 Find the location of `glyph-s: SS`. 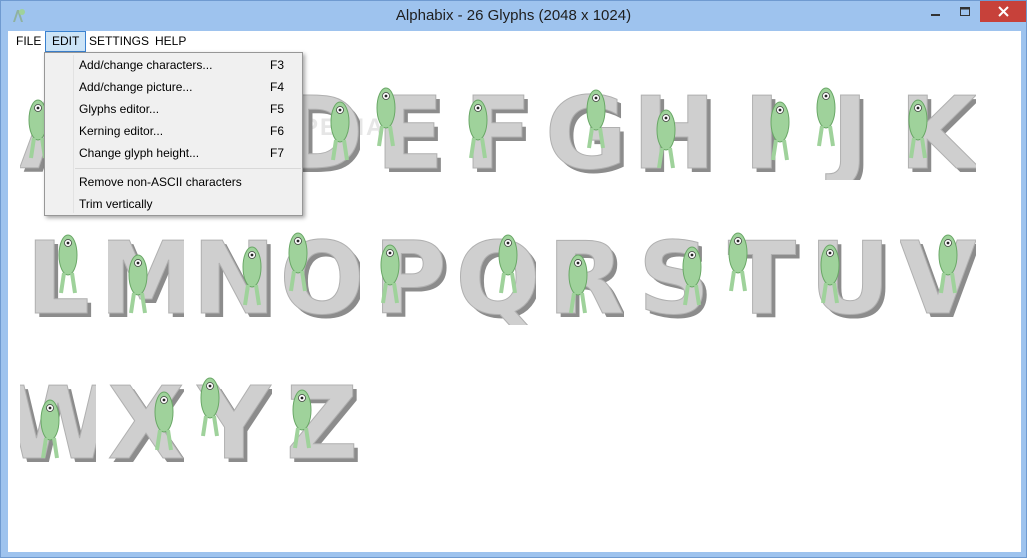

glyph-s: SS is located at coordinates (674, 265).